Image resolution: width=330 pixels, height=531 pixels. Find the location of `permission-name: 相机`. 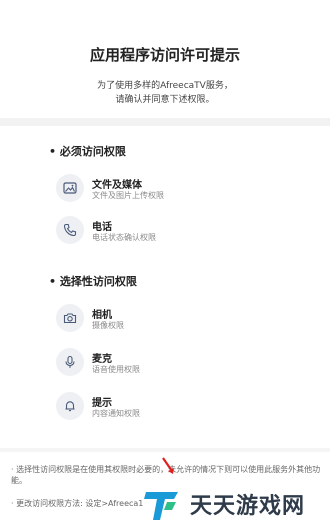

permission-name: 相机 is located at coordinates (102, 315).